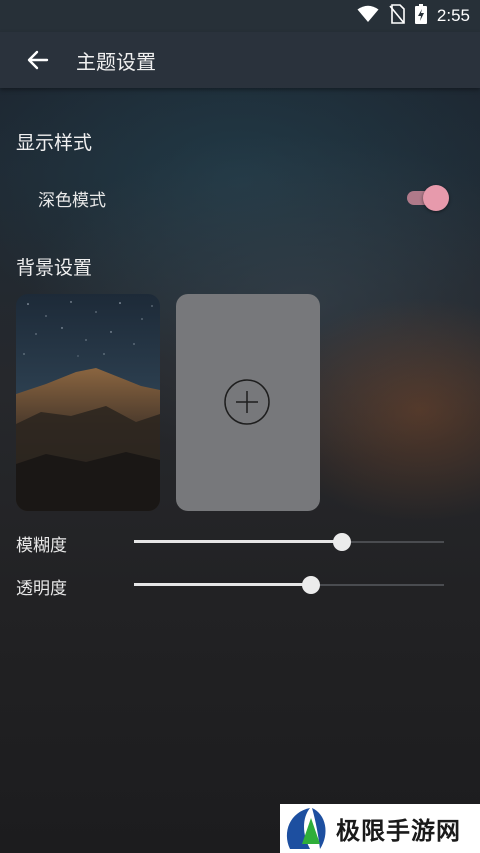 The image size is (480, 853). What do you see at coordinates (368, 16) in the screenshot?
I see `wifi-icon` at bounding box center [368, 16].